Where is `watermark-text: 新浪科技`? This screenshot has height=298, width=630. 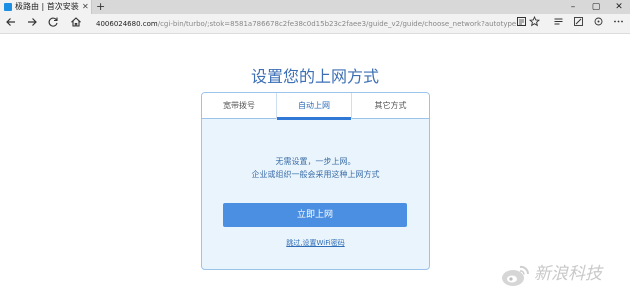 watermark-text: 新浪科技 is located at coordinates (568, 274).